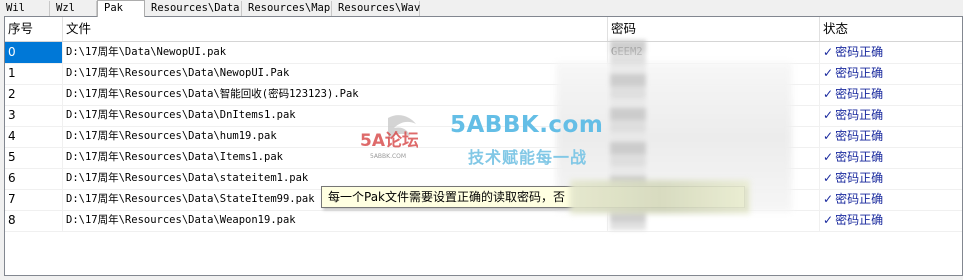 The width and height of the screenshot is (963, 280). I want to click on tooltip-text: 每一个Pak文件需要设置正确的读取密码，否, so click(447, 197).